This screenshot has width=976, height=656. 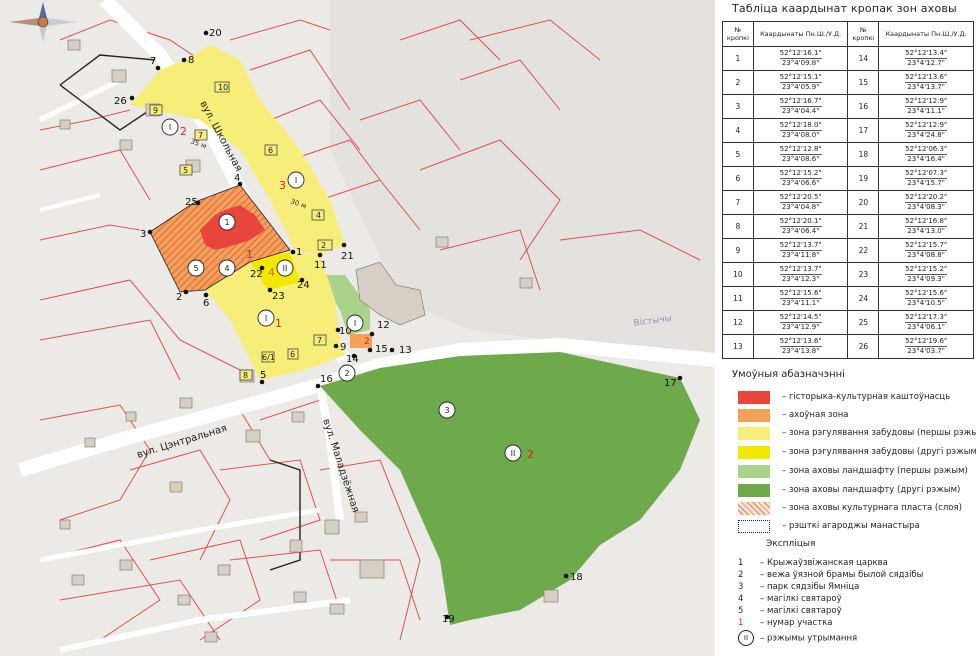 I want to click on explication-item: II – рэжымы утрымання, so click(x=797, y=638).